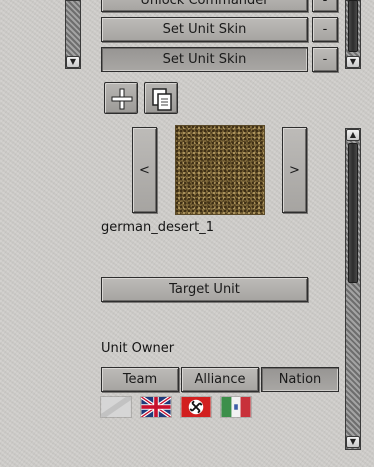  Describe the element at coordinates (116, 407) in the screenshot. I see `blank-flag` at that location.